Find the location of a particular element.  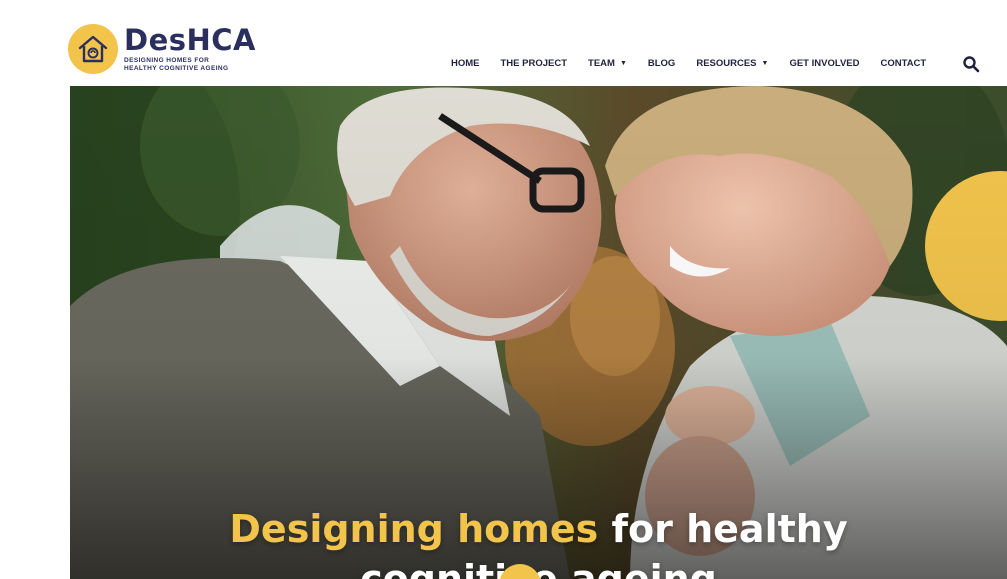

nav-item-get-involved: GET INVOLVED is located at coordinates (824, 63).